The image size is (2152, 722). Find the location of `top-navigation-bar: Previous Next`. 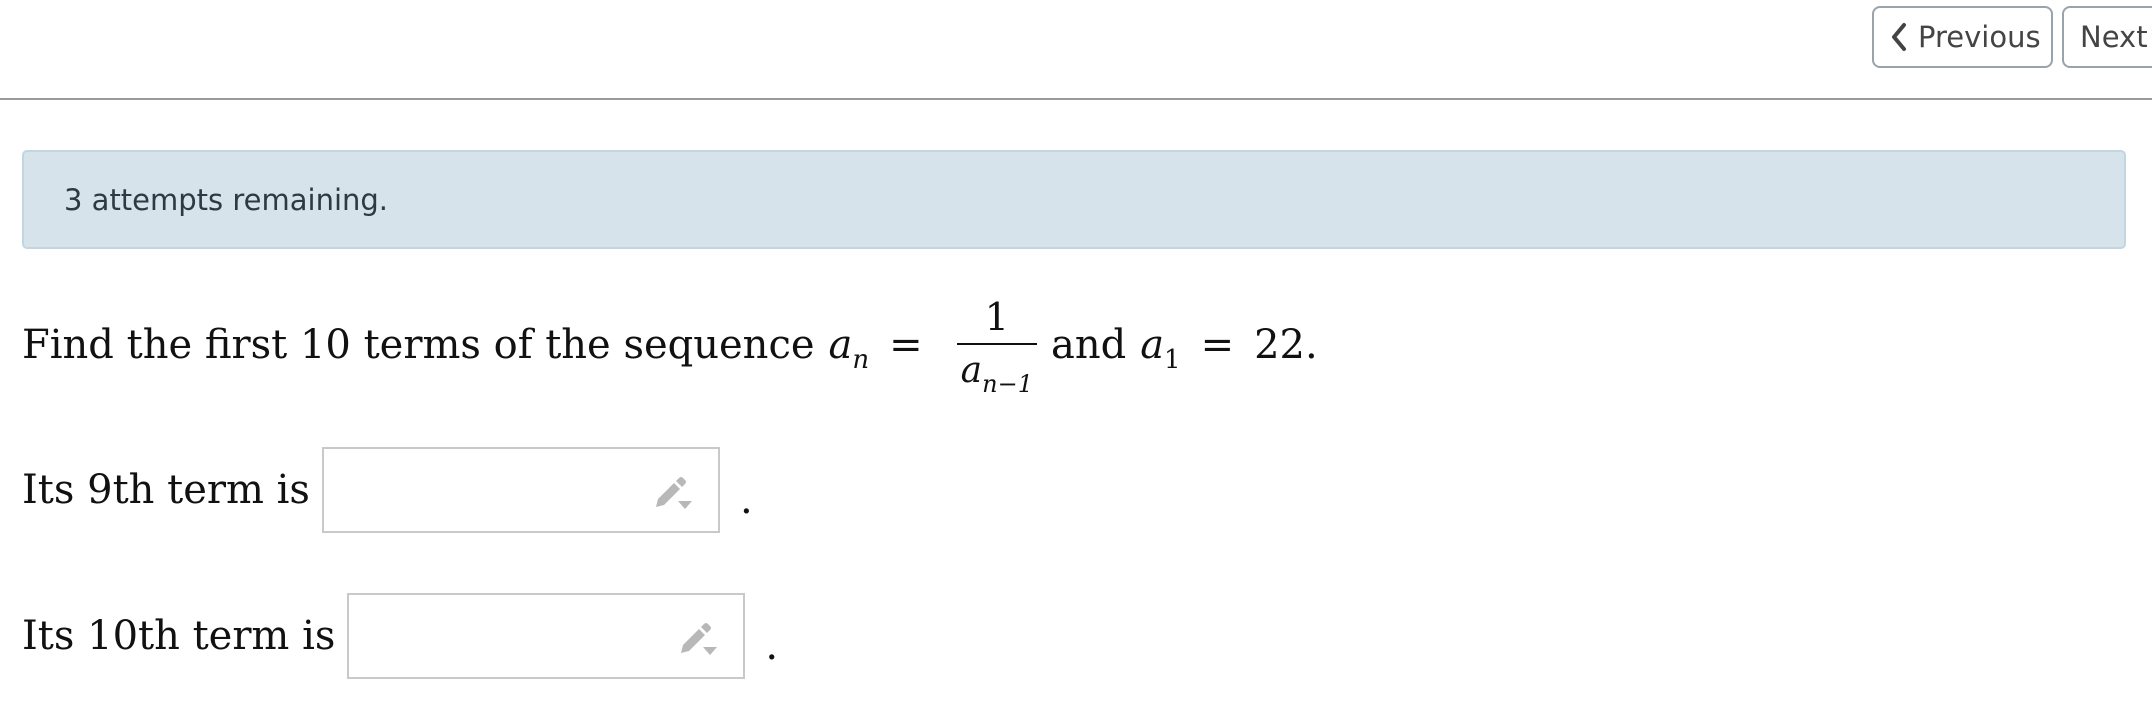

top-navigation-bar: Previous Next is located at coordinates (1076, 50).